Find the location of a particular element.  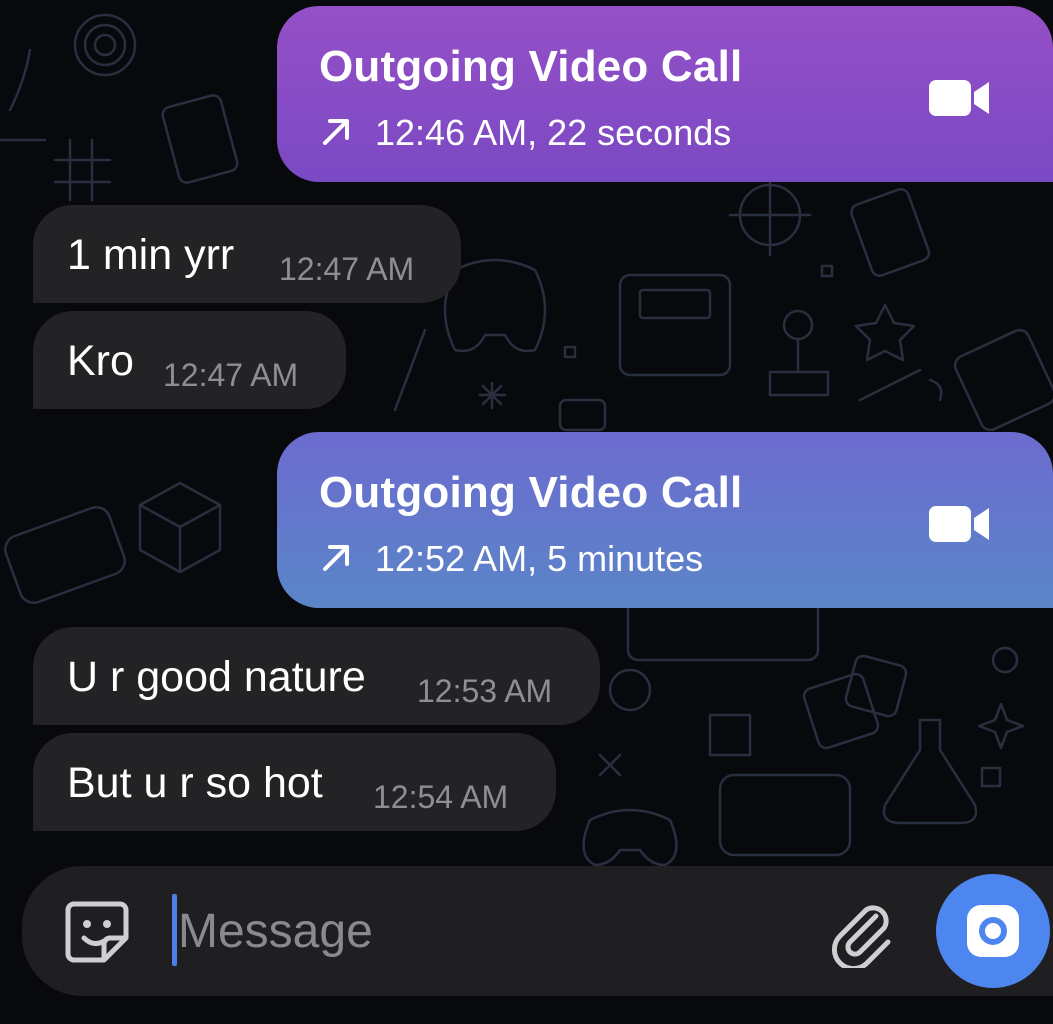

incoming-message-bubble: But u r so hot 12:54 AM is located at coordinates (294, 782).